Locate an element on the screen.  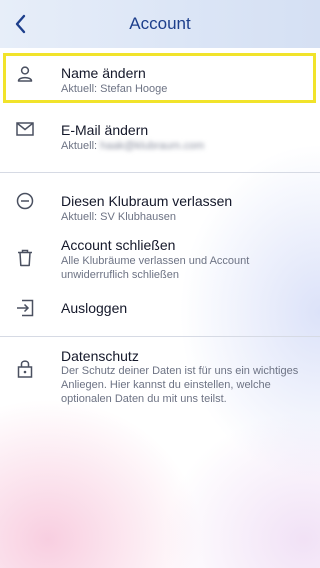
app-header: Account is located at coordinates (160, 24).